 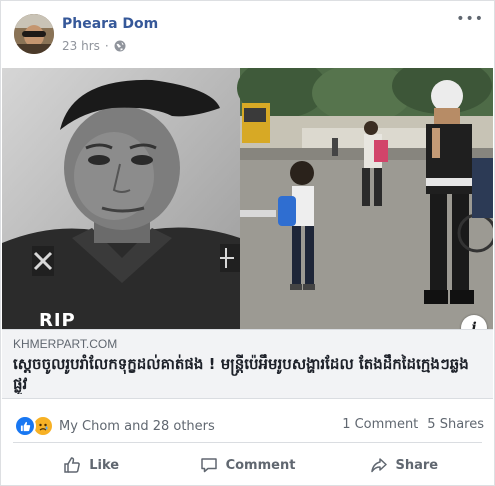 I want to click on reactions-summary: My Chom and 28 others, so click(x=114, y=426).